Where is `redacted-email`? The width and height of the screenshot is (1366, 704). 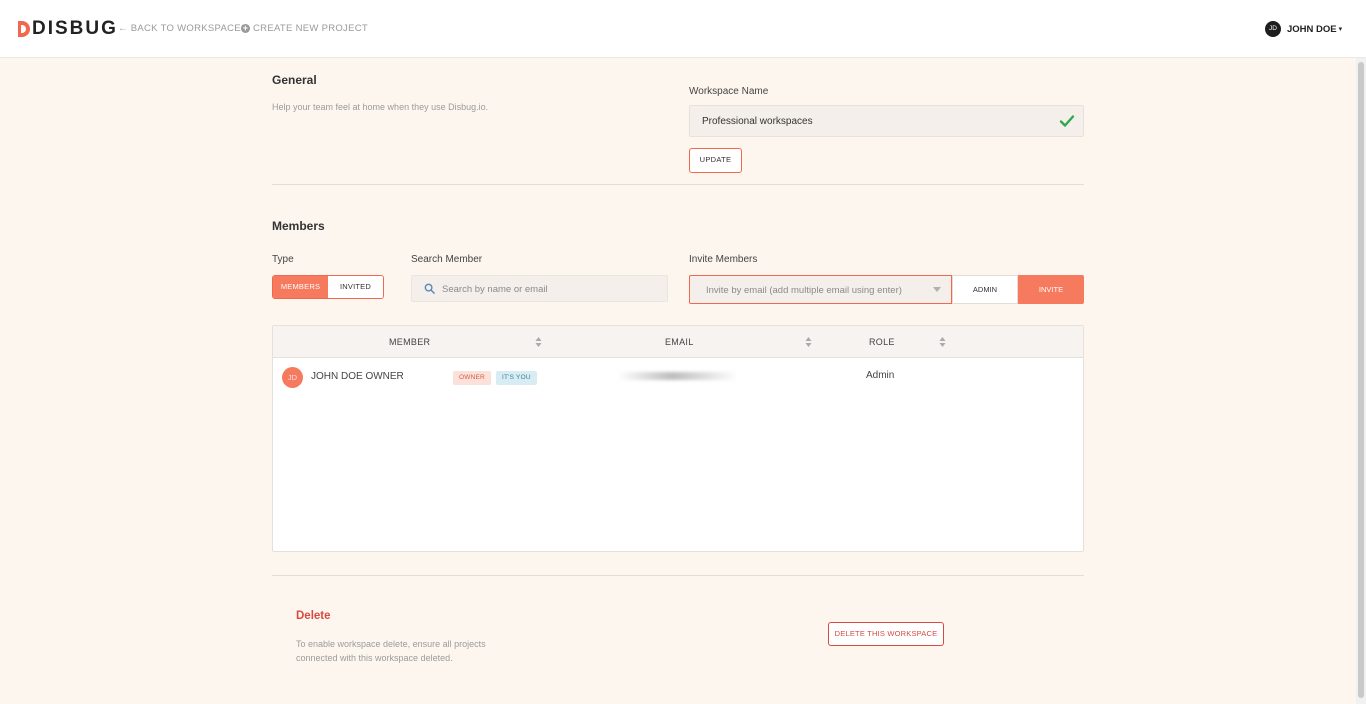 redacted-email is located at coordinates (678, 376).